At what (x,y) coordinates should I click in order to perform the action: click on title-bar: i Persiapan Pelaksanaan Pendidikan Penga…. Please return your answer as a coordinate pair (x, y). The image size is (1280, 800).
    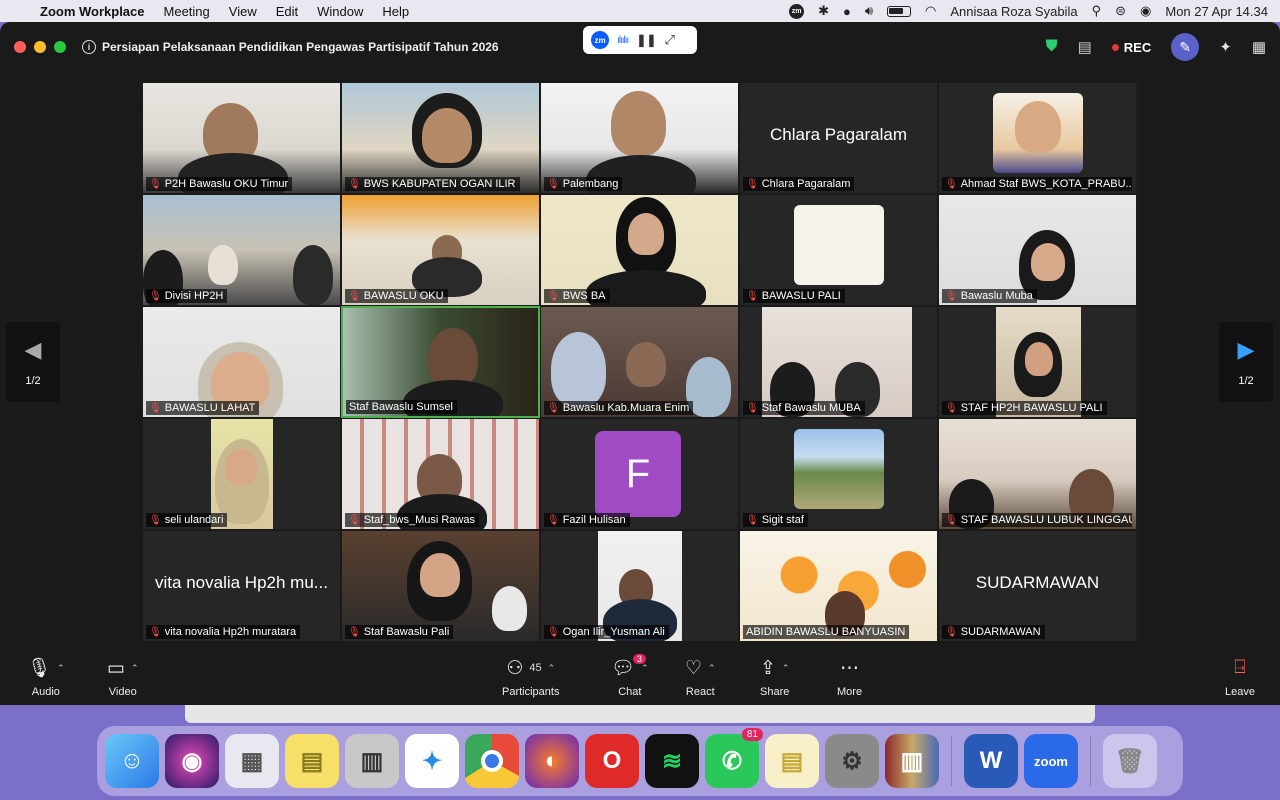
    Looking at the image, I should click on (640, 47).